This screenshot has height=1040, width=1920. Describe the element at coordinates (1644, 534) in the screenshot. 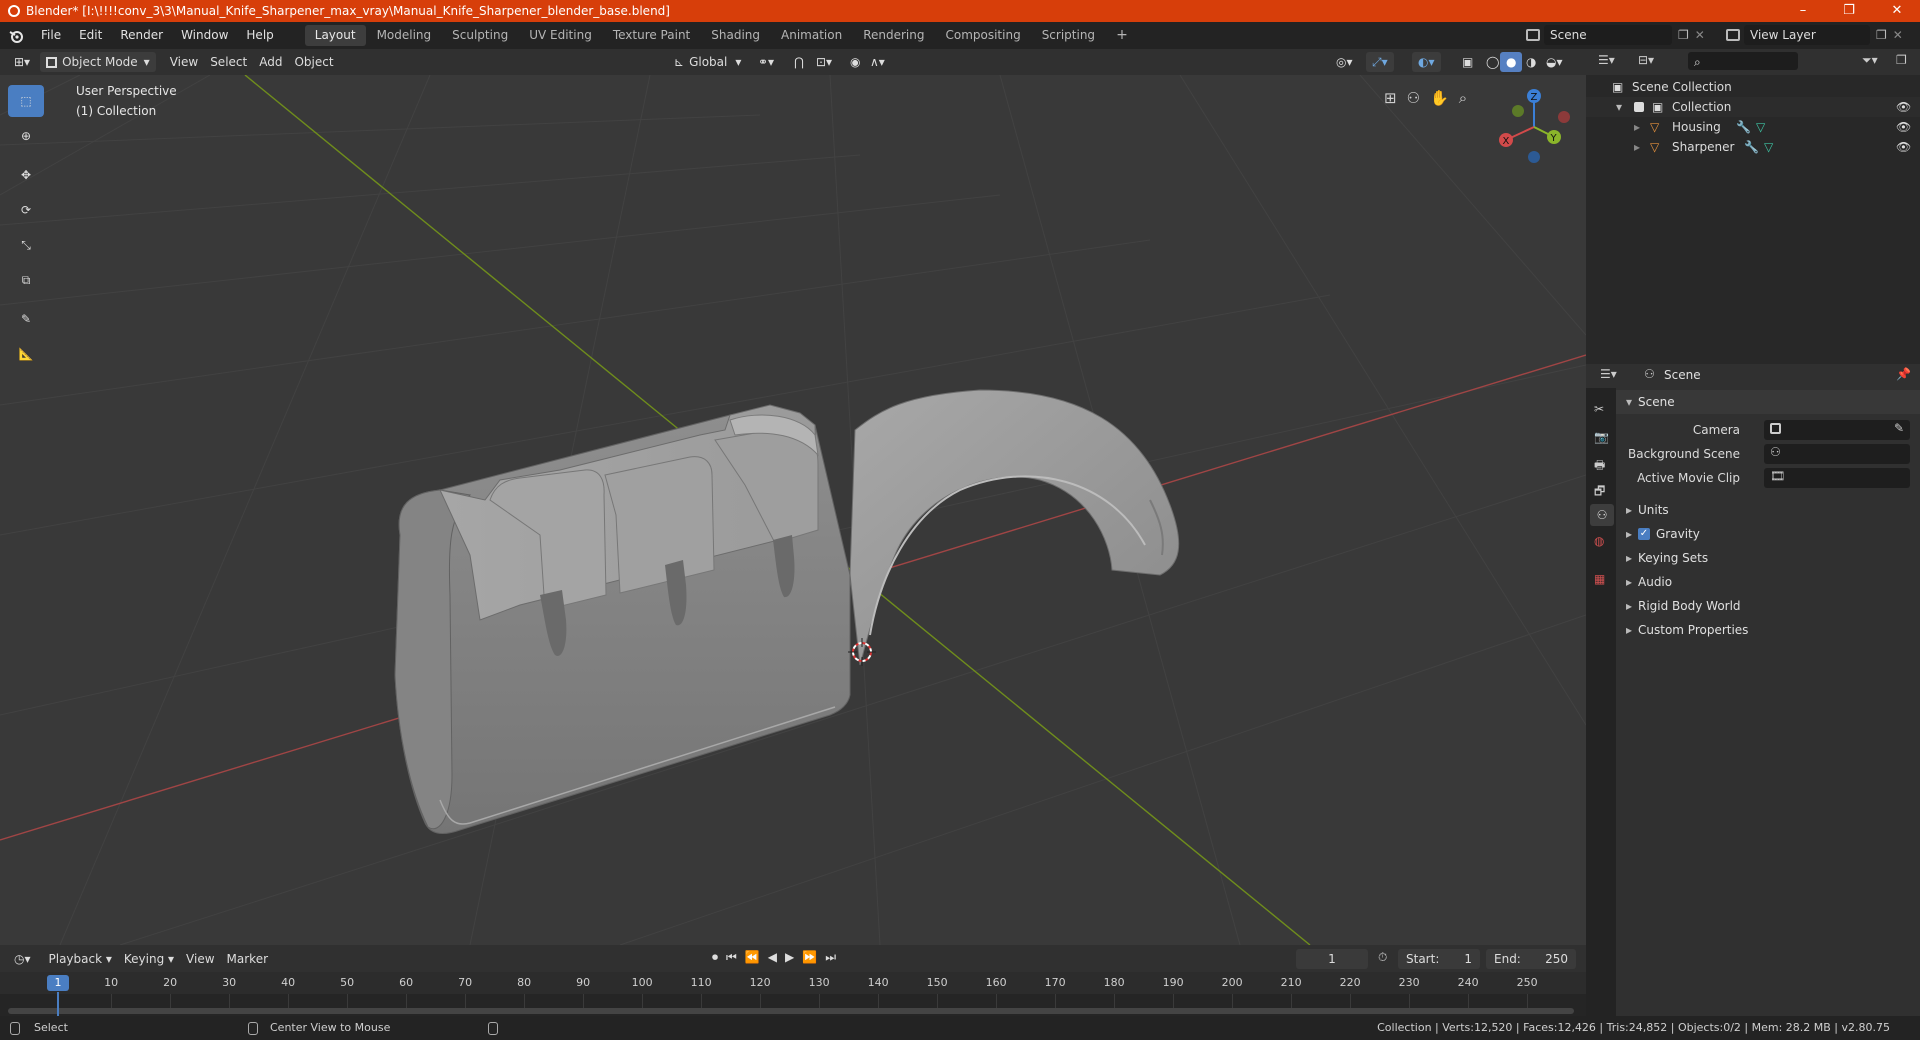

I see `gravity-checkbox: ✓` at that location.